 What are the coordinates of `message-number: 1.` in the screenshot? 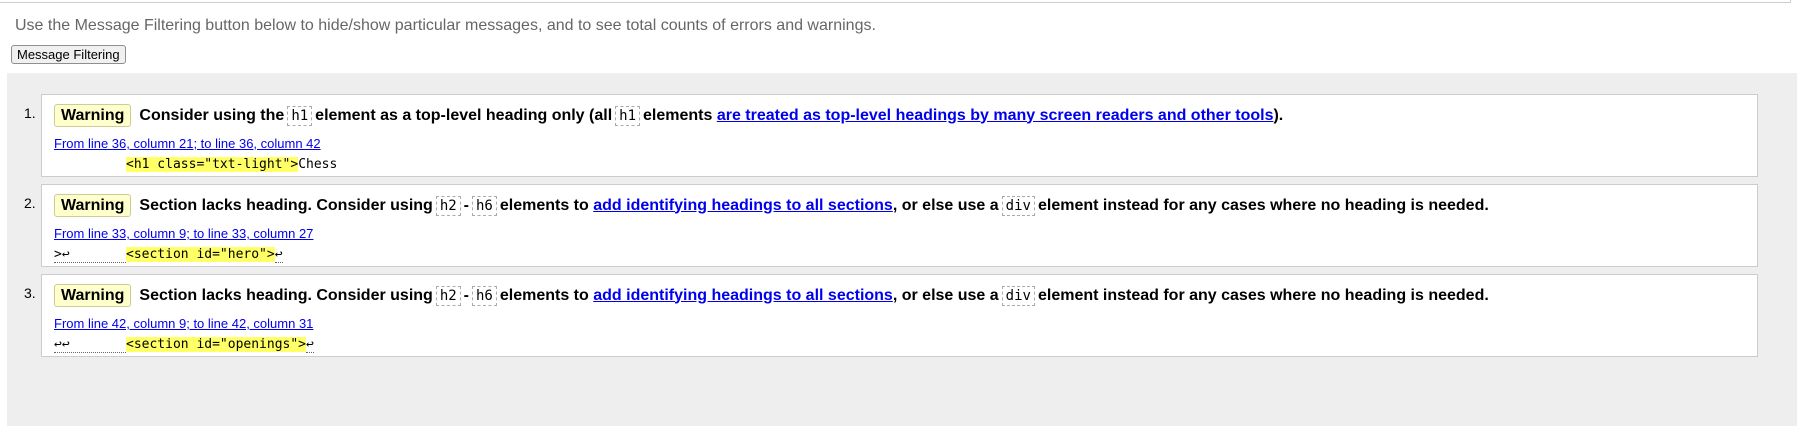 It's located at (30, 113).